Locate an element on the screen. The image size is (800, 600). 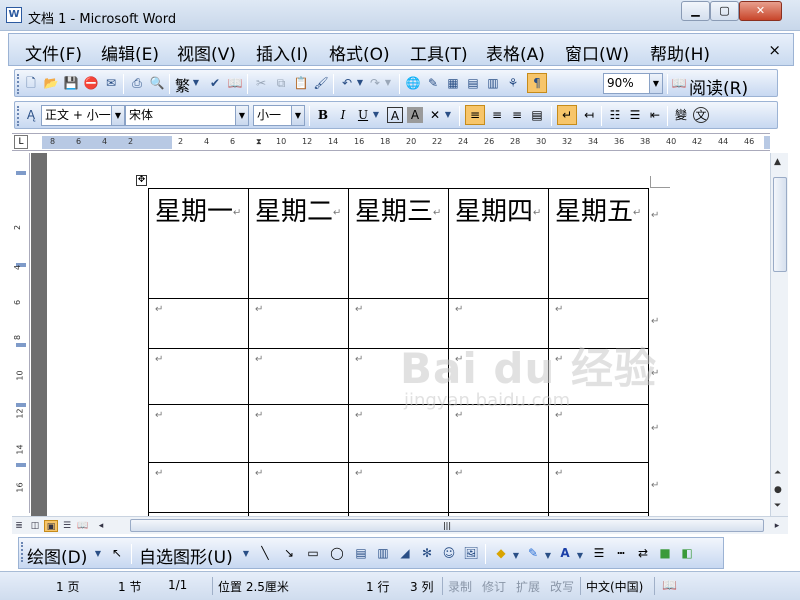
email-icon: ✉ is located at coordinates (111, 83).